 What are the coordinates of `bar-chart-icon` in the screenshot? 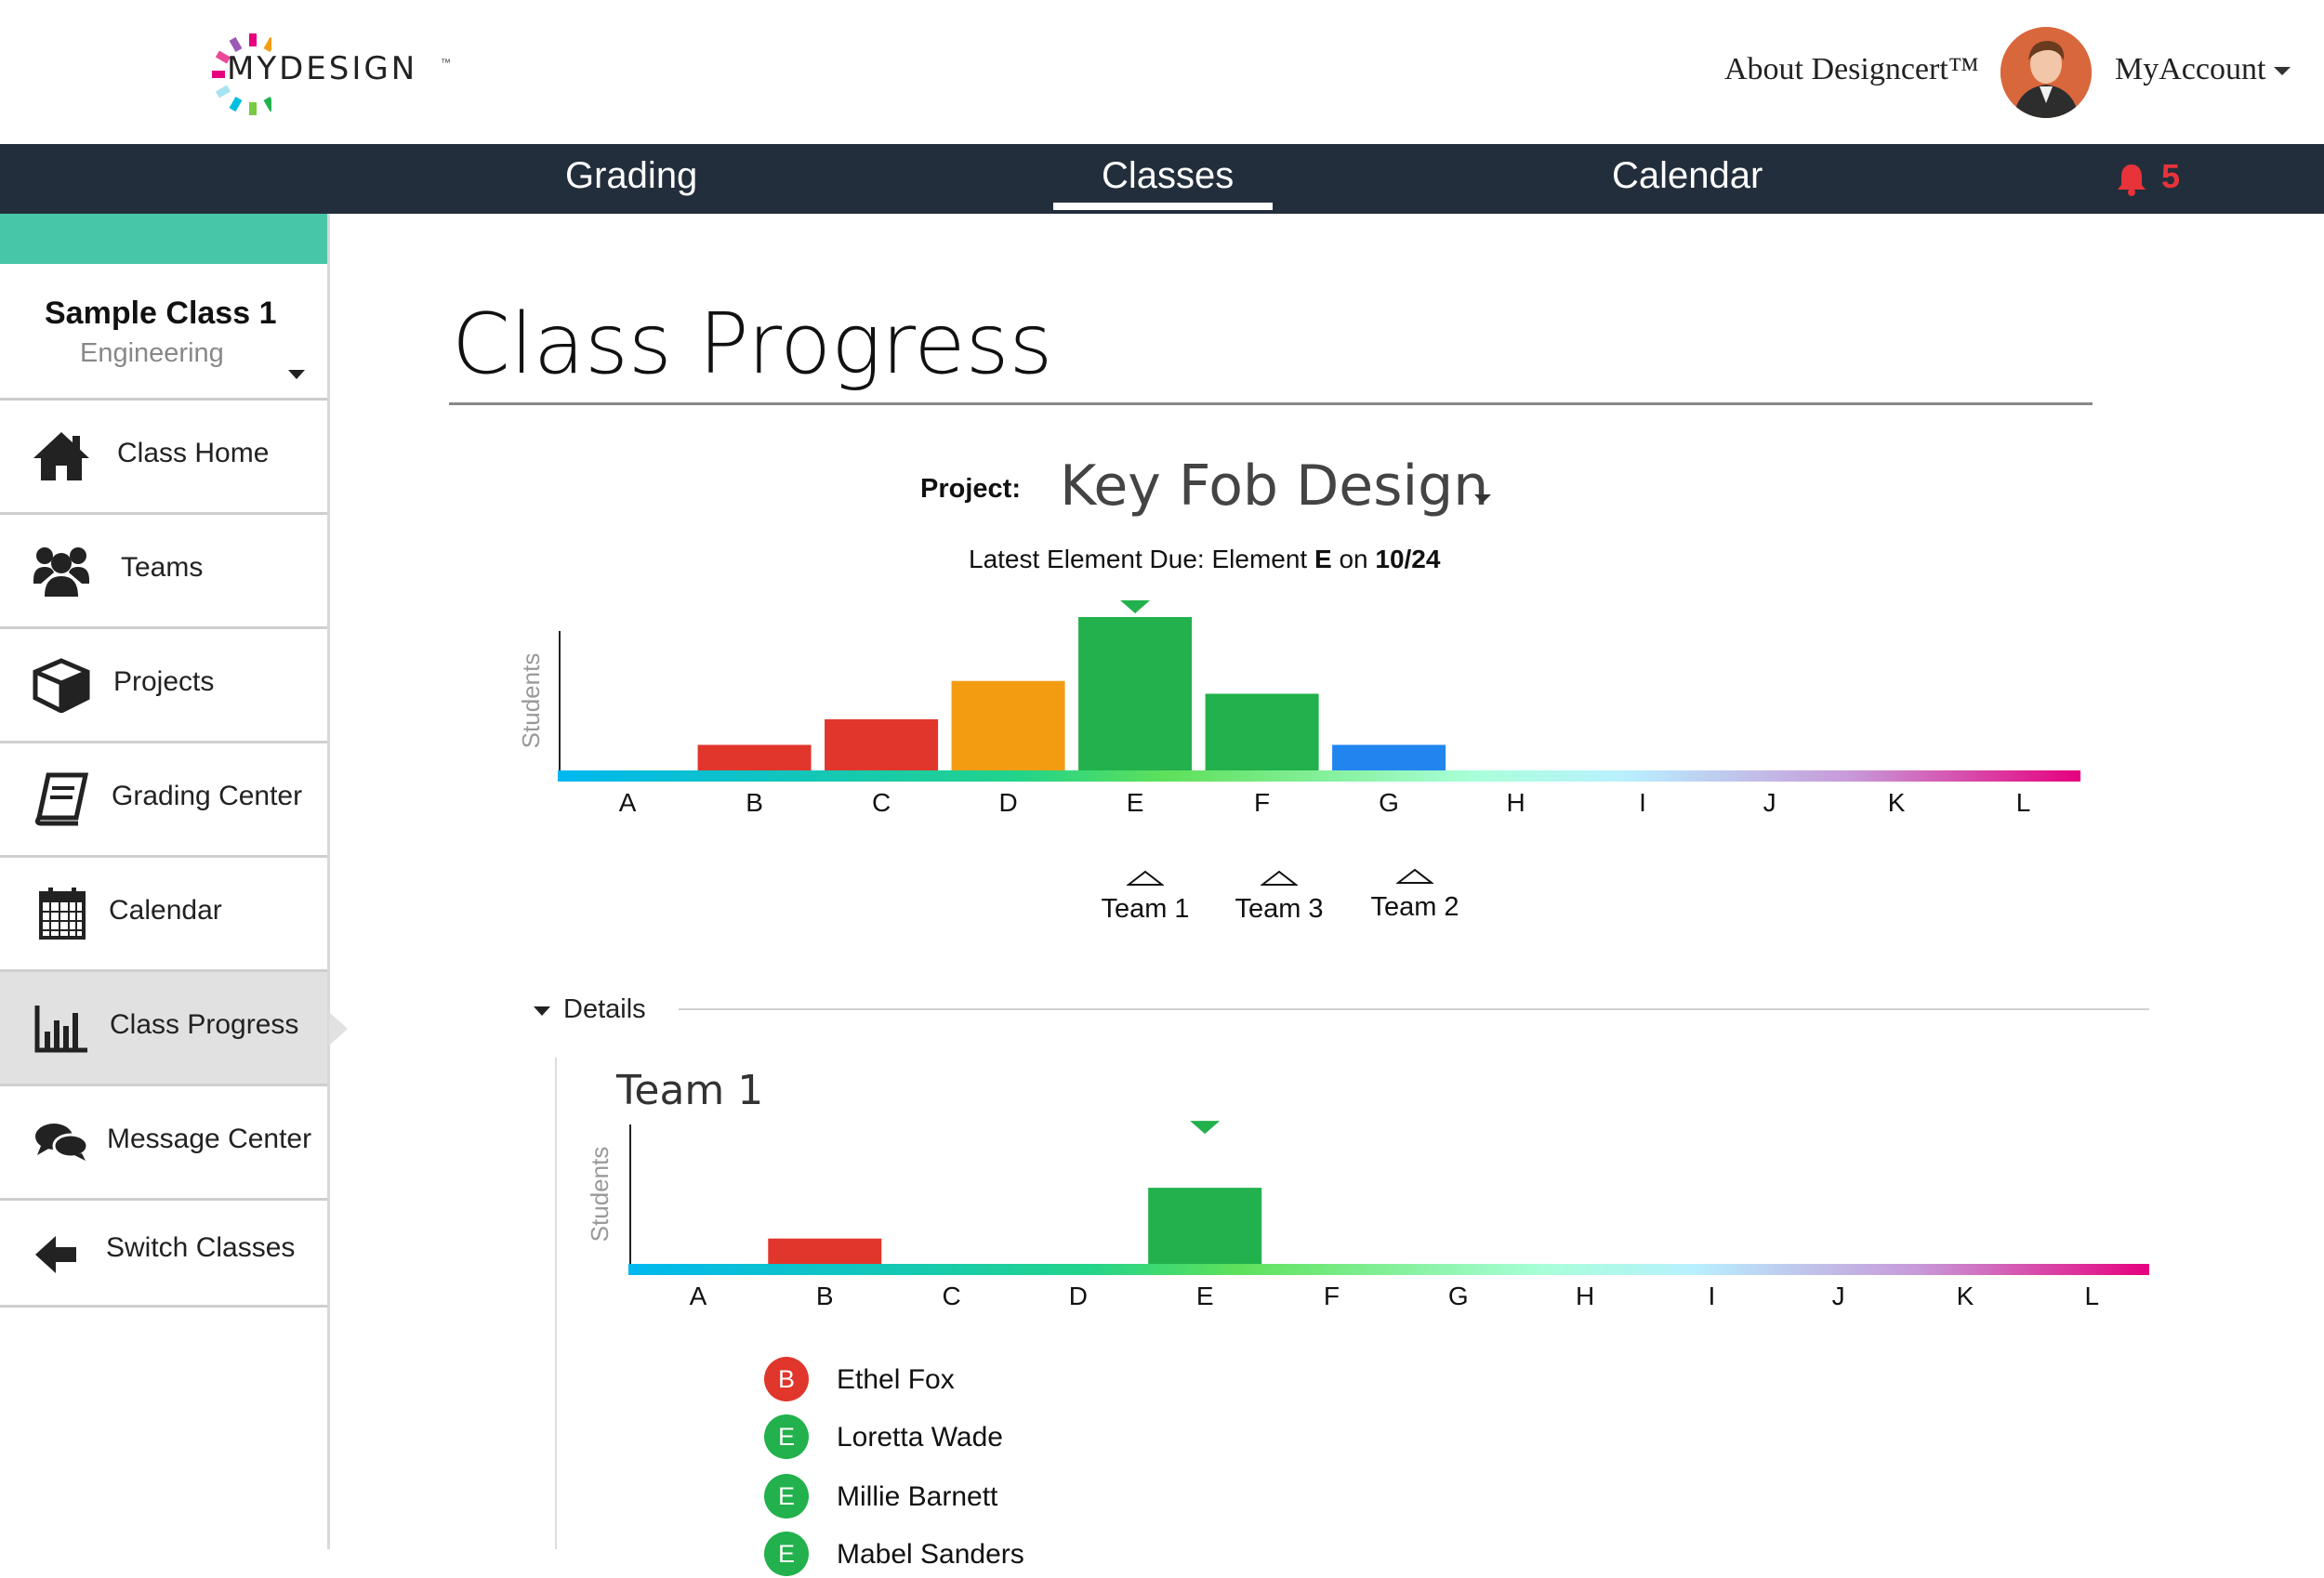 It's located at (60, 1029).